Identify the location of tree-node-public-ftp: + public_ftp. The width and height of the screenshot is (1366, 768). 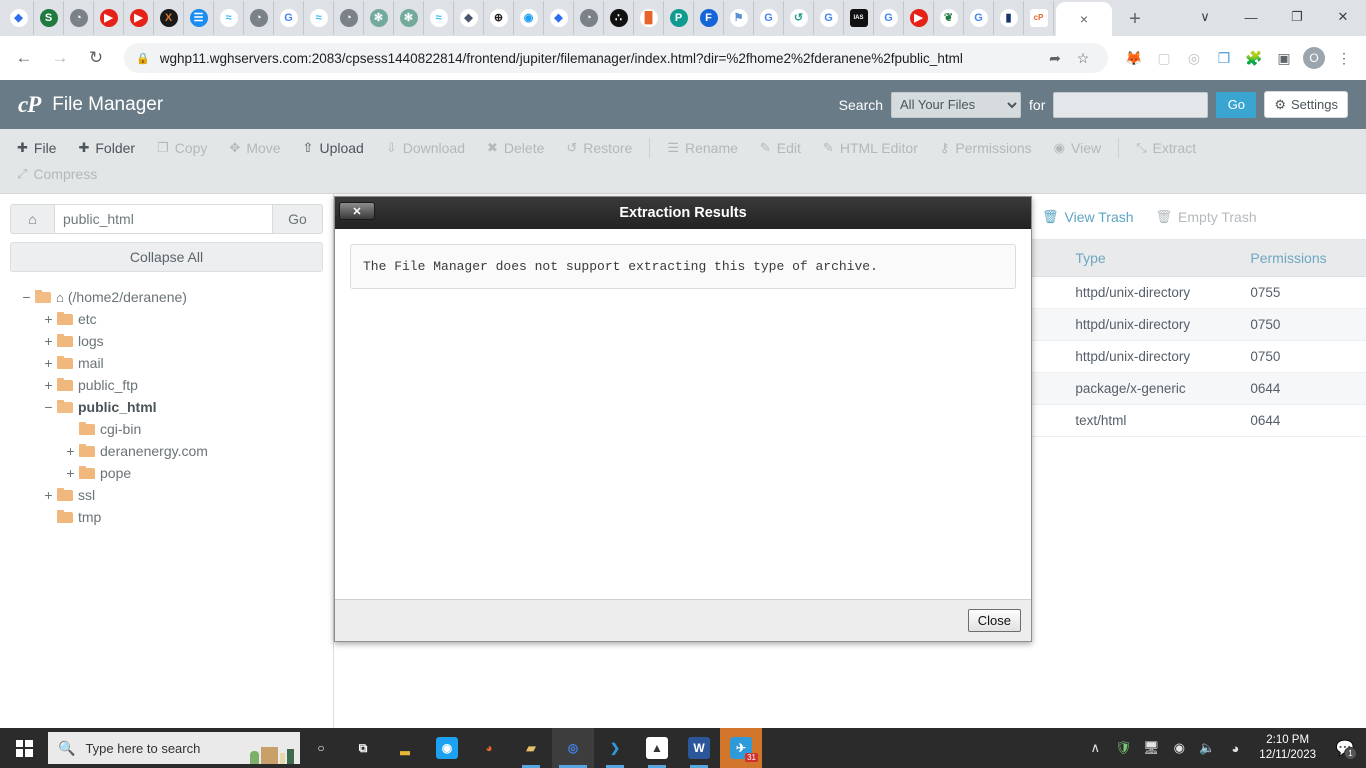
(166, 385).